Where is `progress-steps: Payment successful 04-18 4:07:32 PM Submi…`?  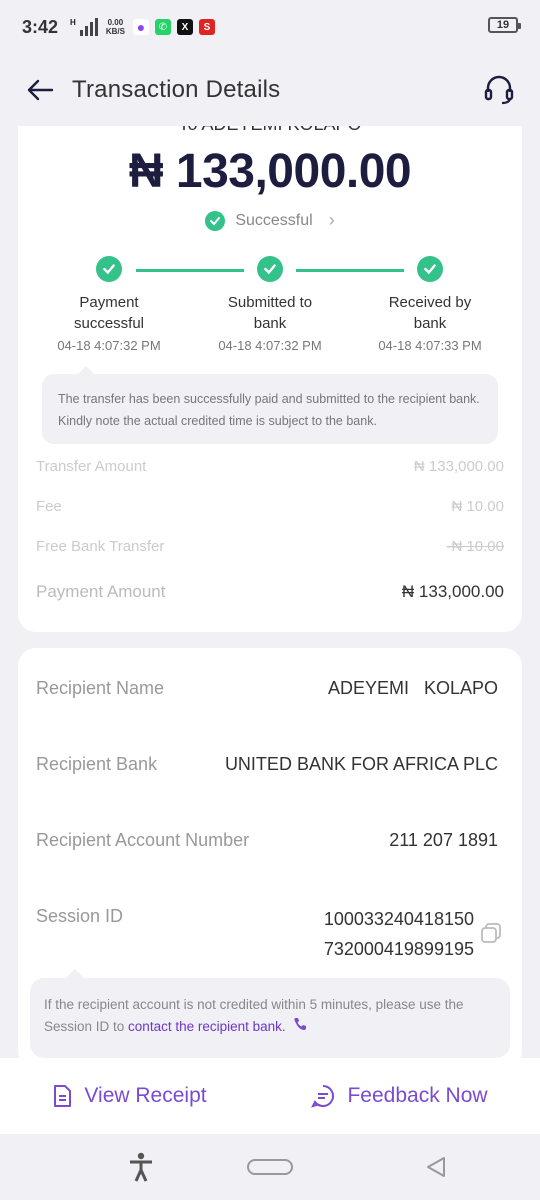 progress-steps: Payment successful 04-18 4:07:32 PM Submi… is located at coordinates (270, 311).